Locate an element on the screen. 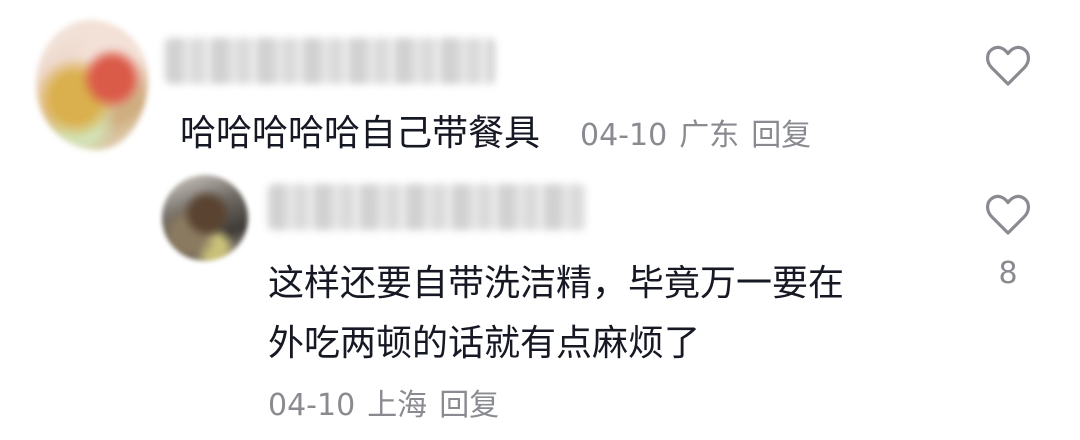  comment-text: 哈哈哈哈哈自己带餐具 is located at coordinates (360, 133).